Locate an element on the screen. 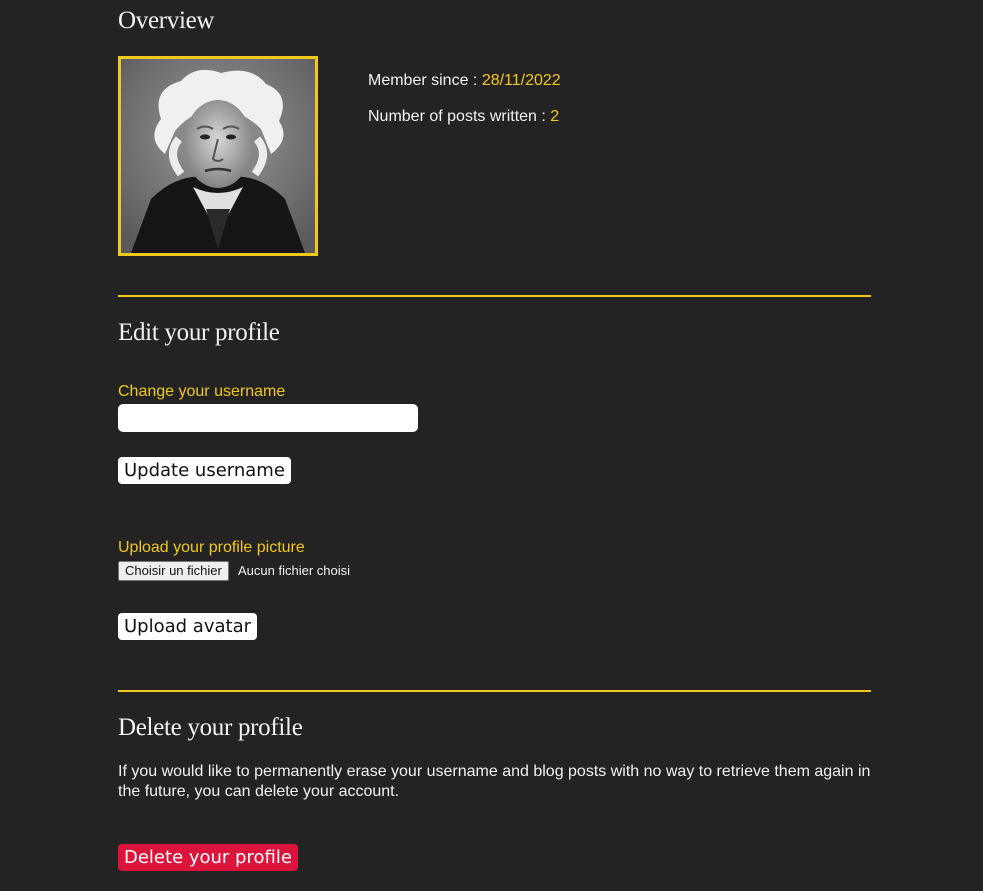  profile-avatar is located at coordinates (218, 156).